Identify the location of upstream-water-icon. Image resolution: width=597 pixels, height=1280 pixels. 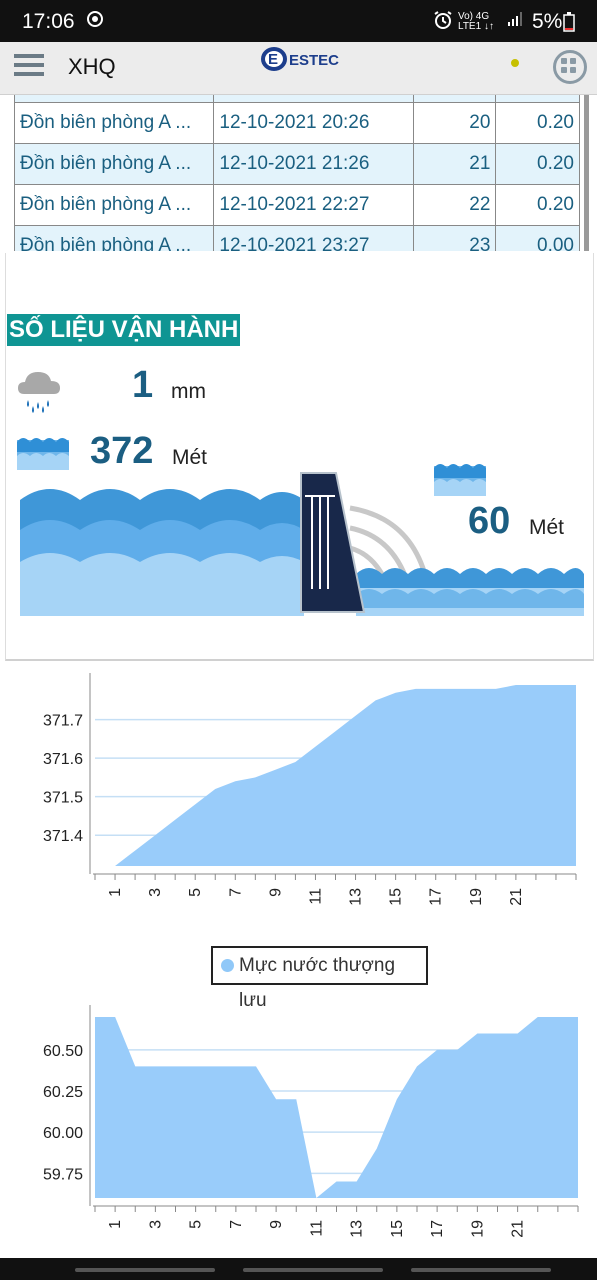
(43, 453).